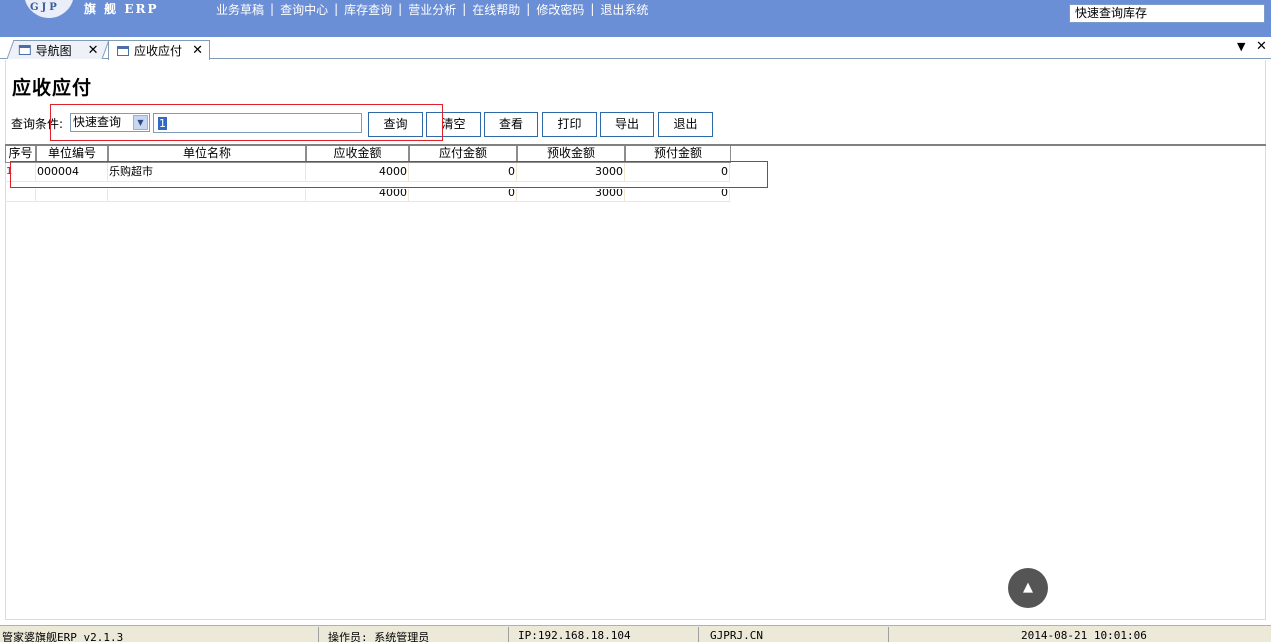 This screenshot has width=1271, height=642. Describe the element at coordinates (72, 195) in the screenshot. I see `totals-cell-code` at that location.